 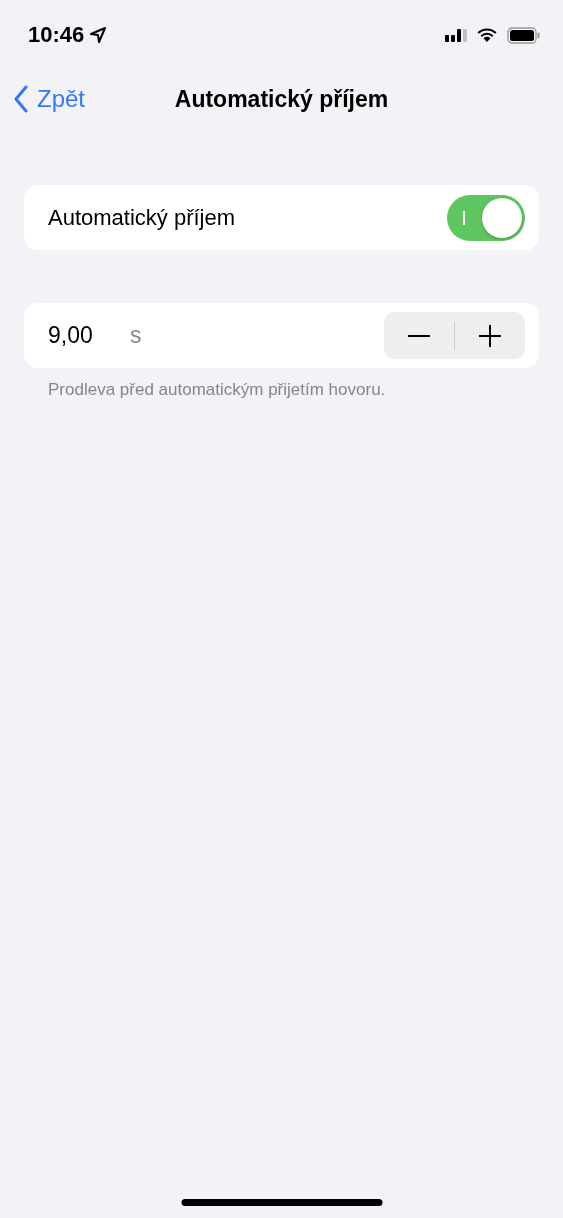 What do you see at coordinates (46, 99) in the screenshot?
I see `back-button: Zpět` at bounding box center [46, 99].